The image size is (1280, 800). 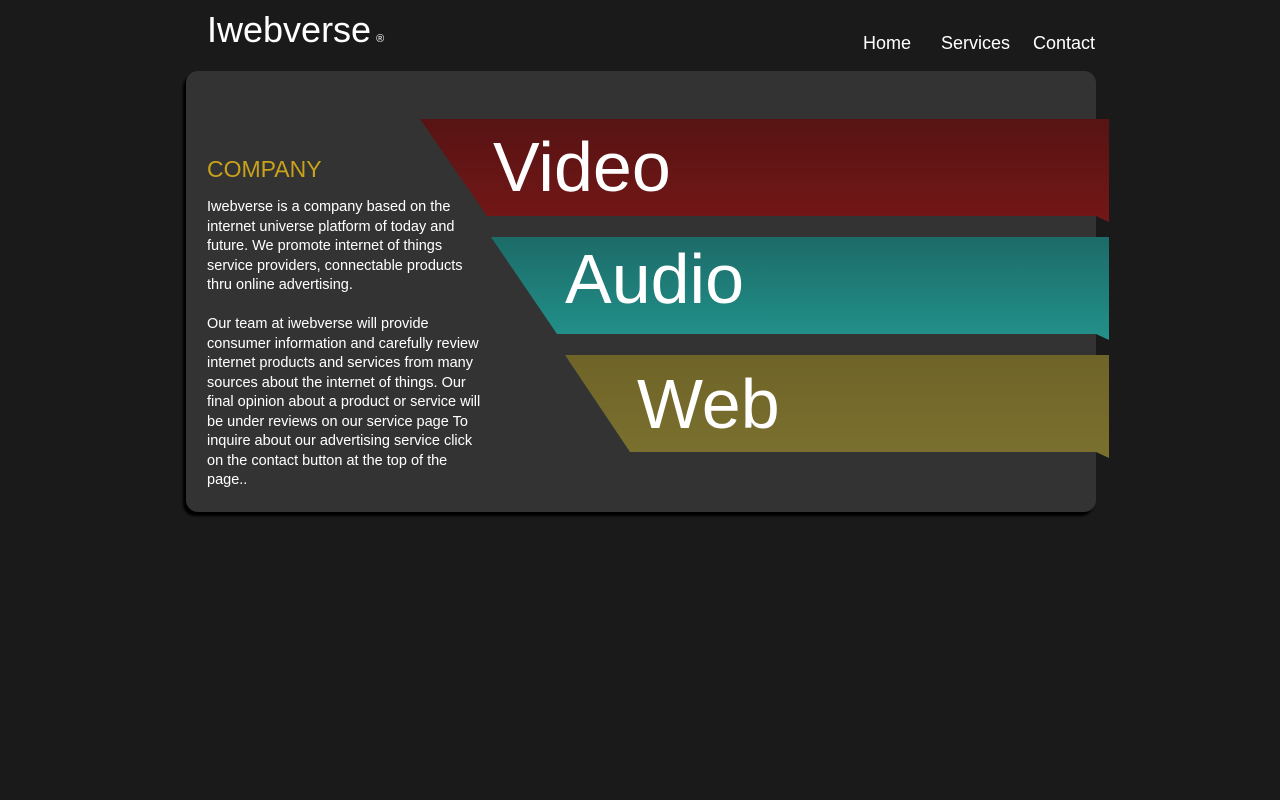 What do you see at coordinates (837, 406) in the screenshot?
I see `banner-web: Web` at bounding box center [837, 406].